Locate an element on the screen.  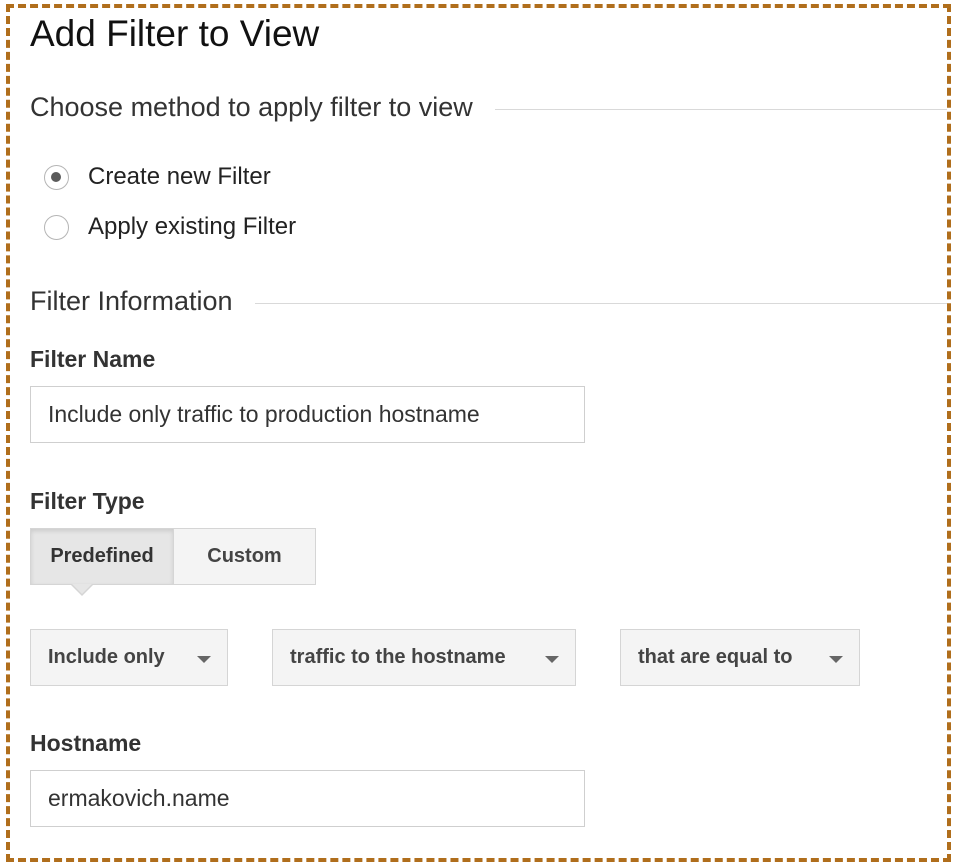
filter-info-section-header: Filter Information is located at coordinates (488, 301).